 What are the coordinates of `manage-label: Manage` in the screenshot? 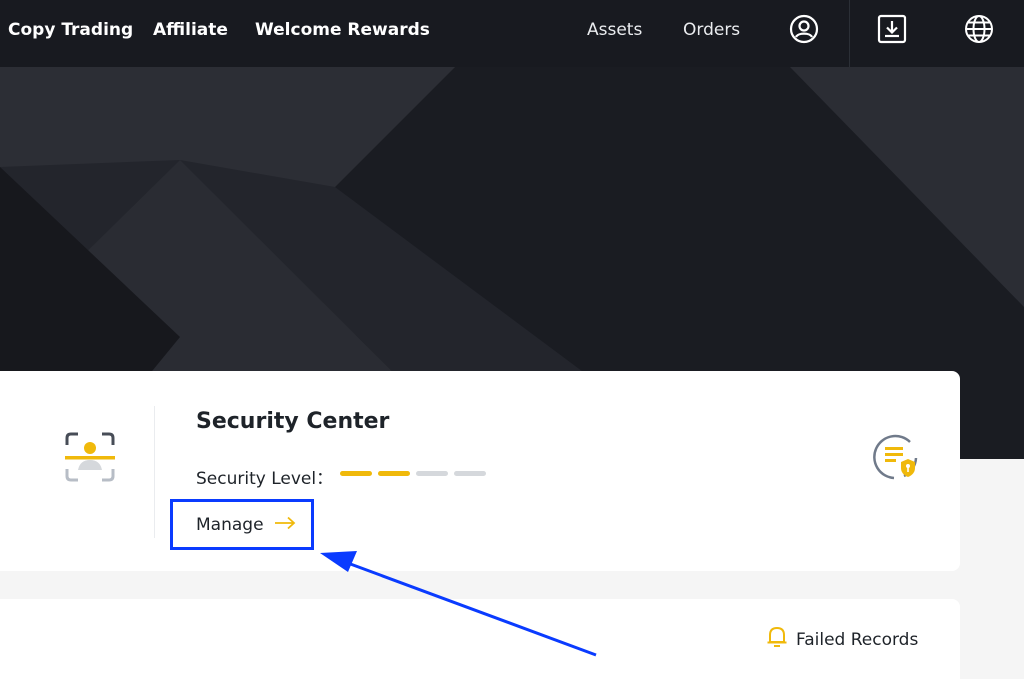 It's located at (230, 525).